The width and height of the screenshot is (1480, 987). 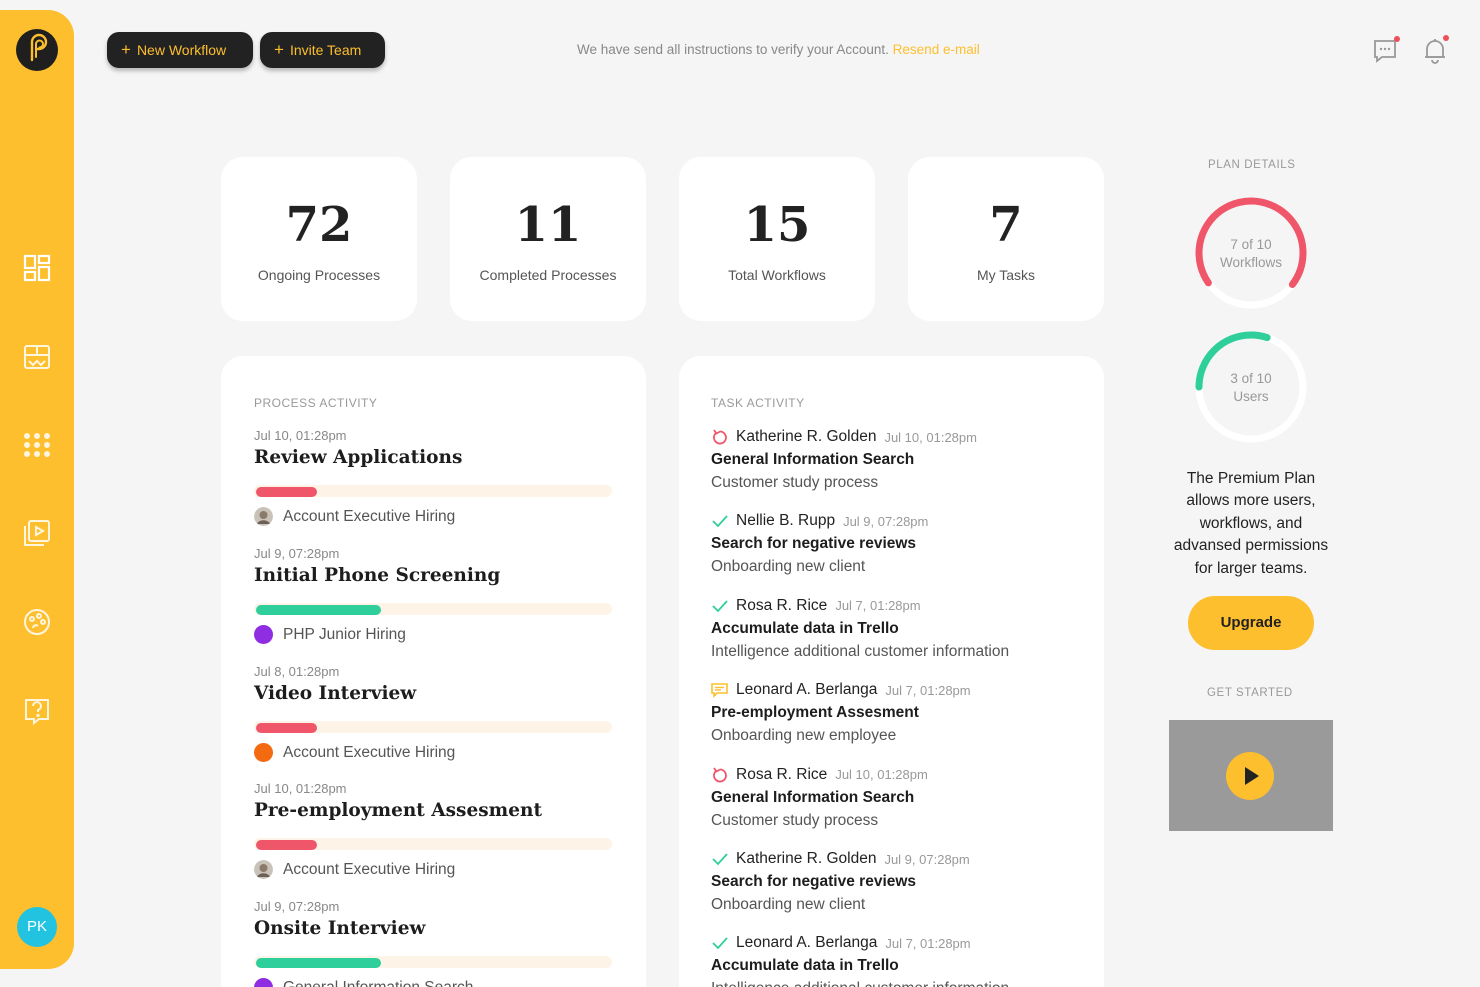 I want to click on get-started-video, so click(x=1251, y=775).